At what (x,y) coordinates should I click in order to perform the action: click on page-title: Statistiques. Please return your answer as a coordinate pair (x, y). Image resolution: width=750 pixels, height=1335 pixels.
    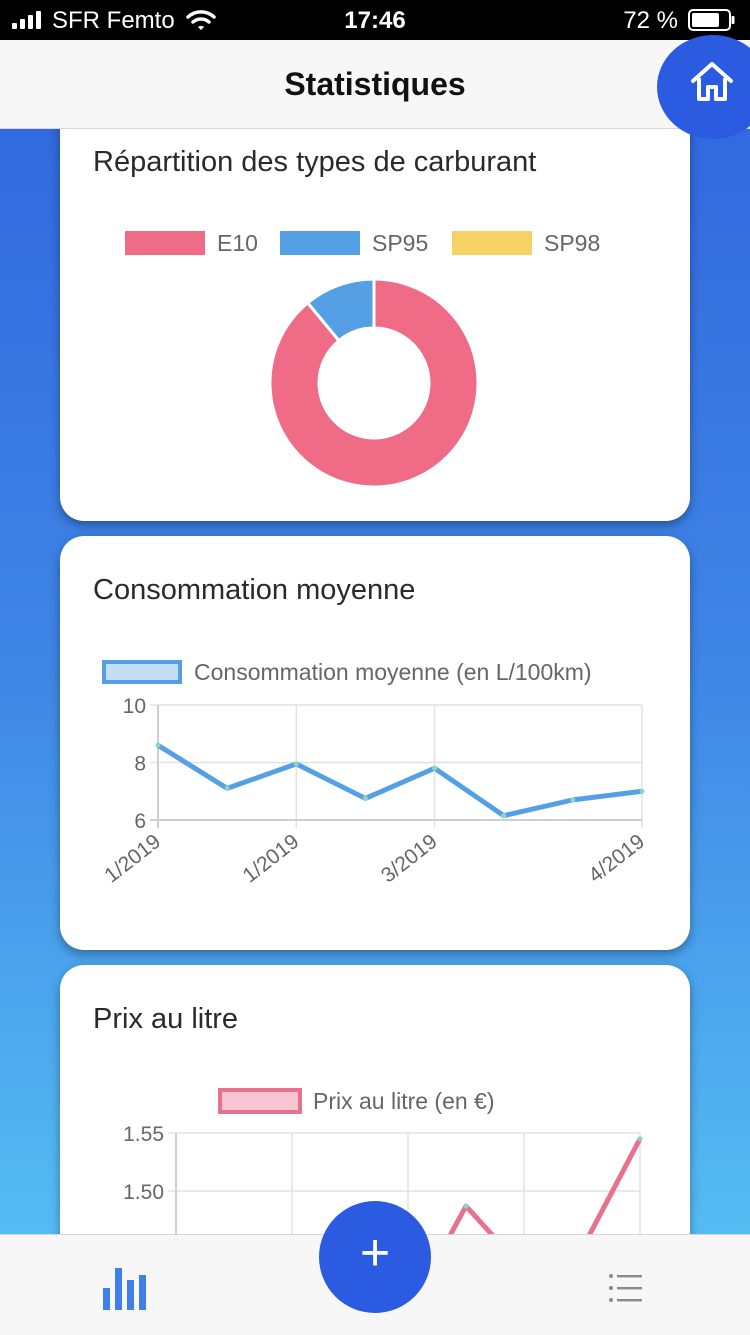
    Looking at the image, I should click on (375, 84).